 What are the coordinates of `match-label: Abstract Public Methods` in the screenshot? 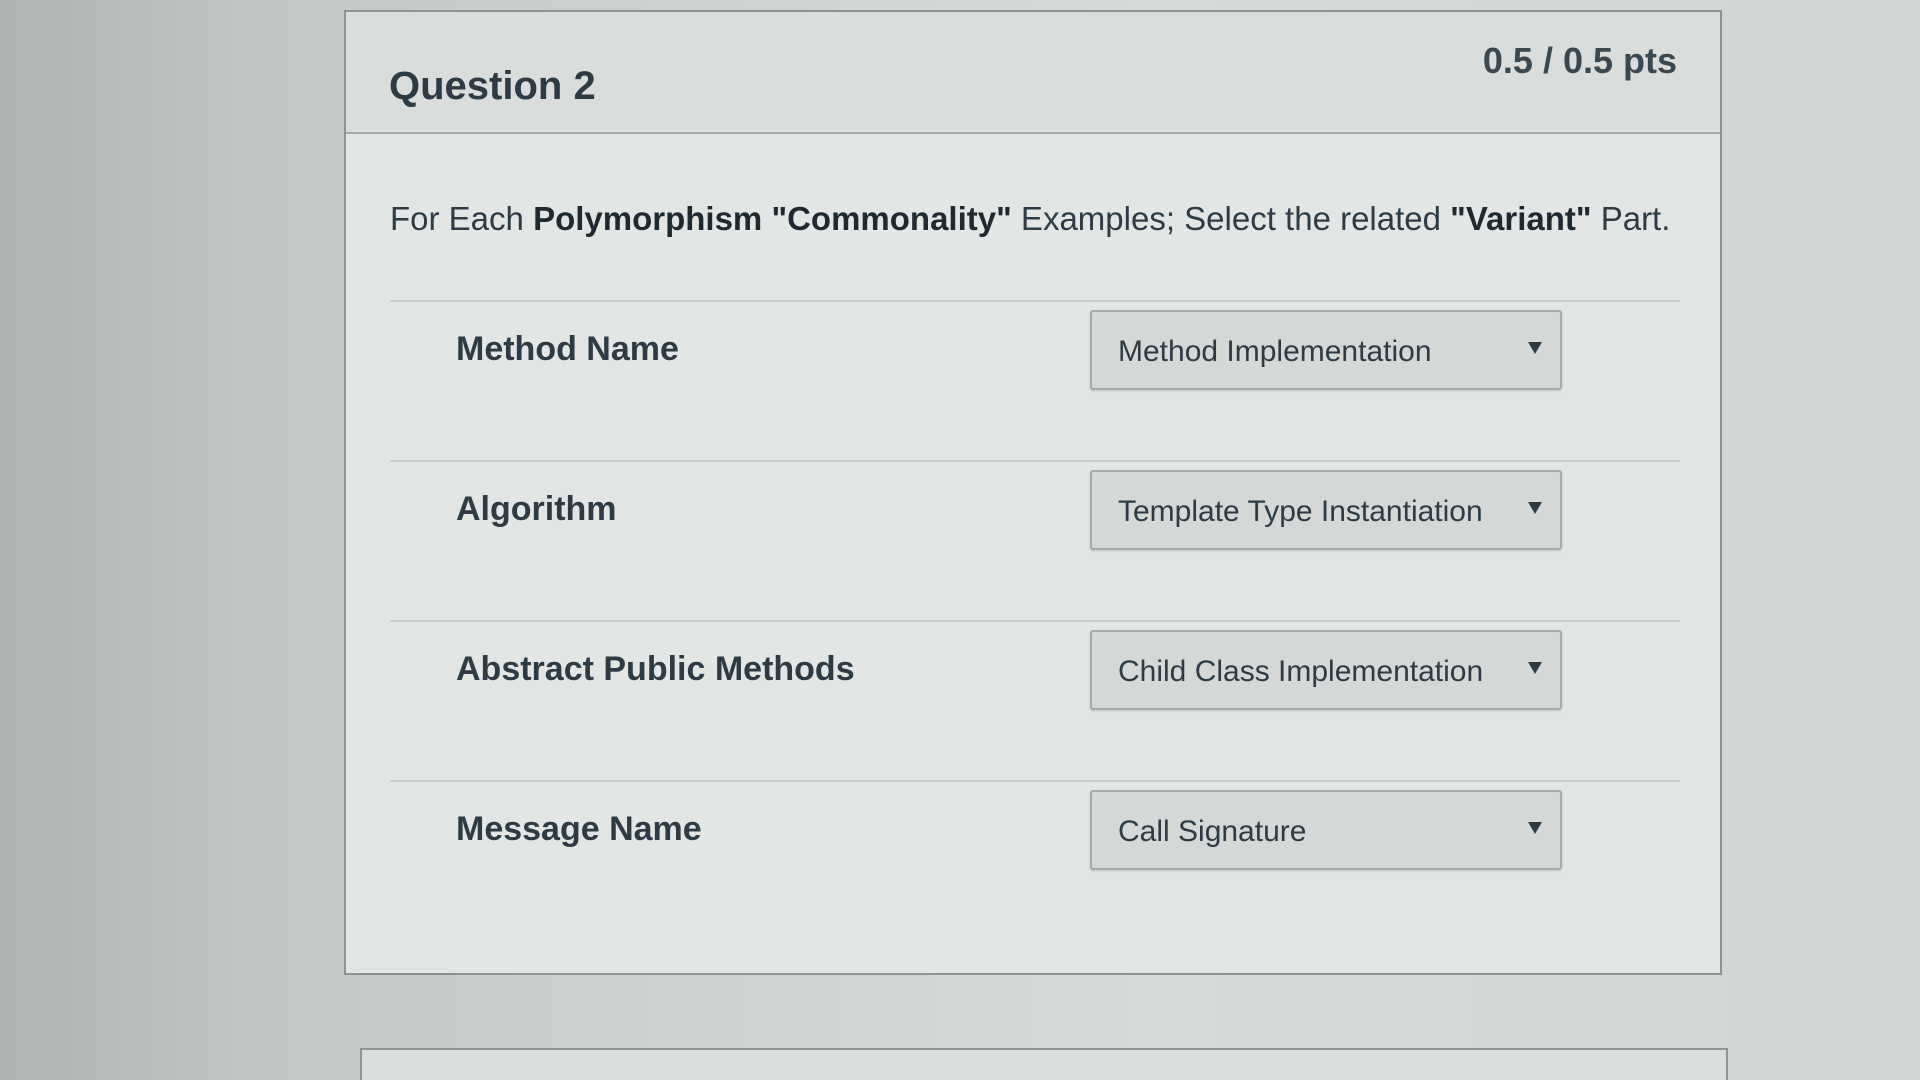 It's located at (655, 669).